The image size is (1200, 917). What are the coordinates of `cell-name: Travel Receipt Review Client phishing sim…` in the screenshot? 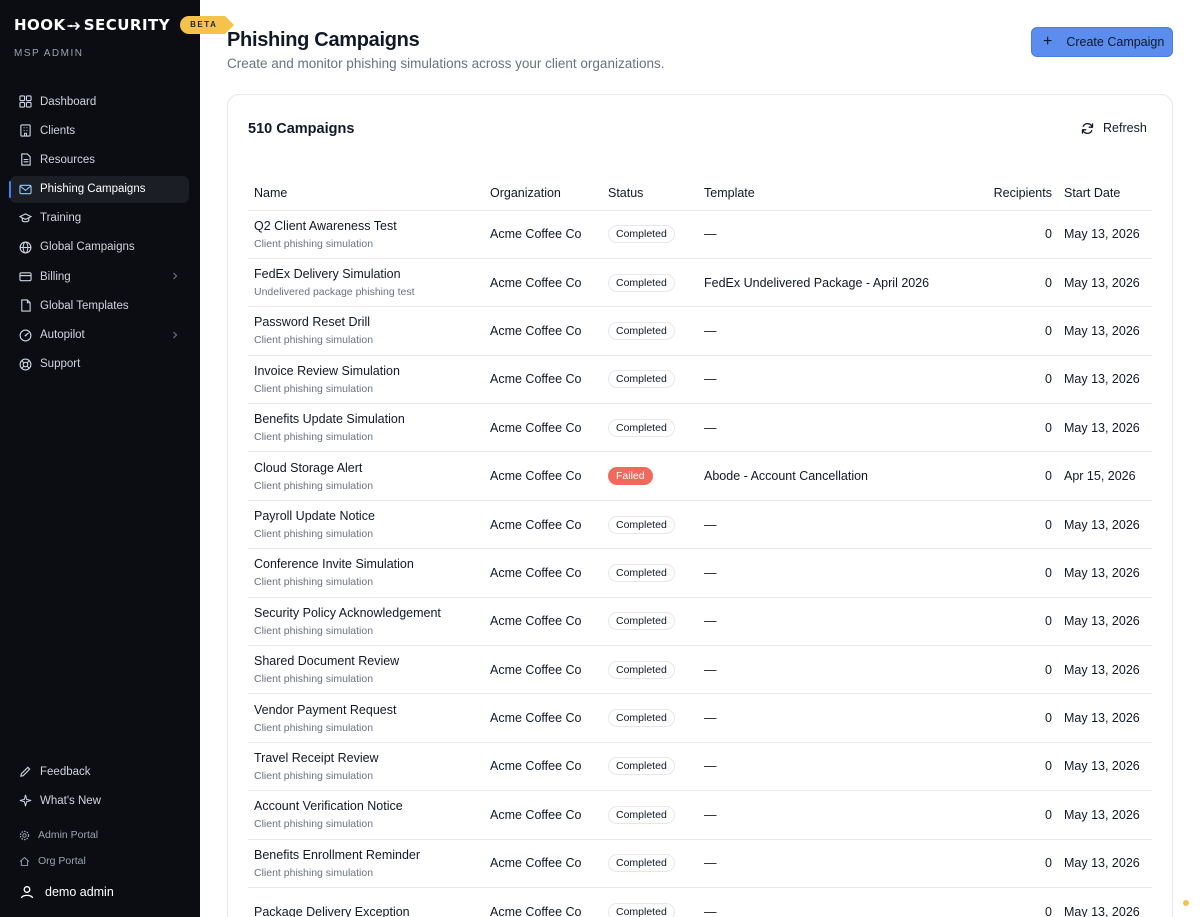 It's located at (366, 767).